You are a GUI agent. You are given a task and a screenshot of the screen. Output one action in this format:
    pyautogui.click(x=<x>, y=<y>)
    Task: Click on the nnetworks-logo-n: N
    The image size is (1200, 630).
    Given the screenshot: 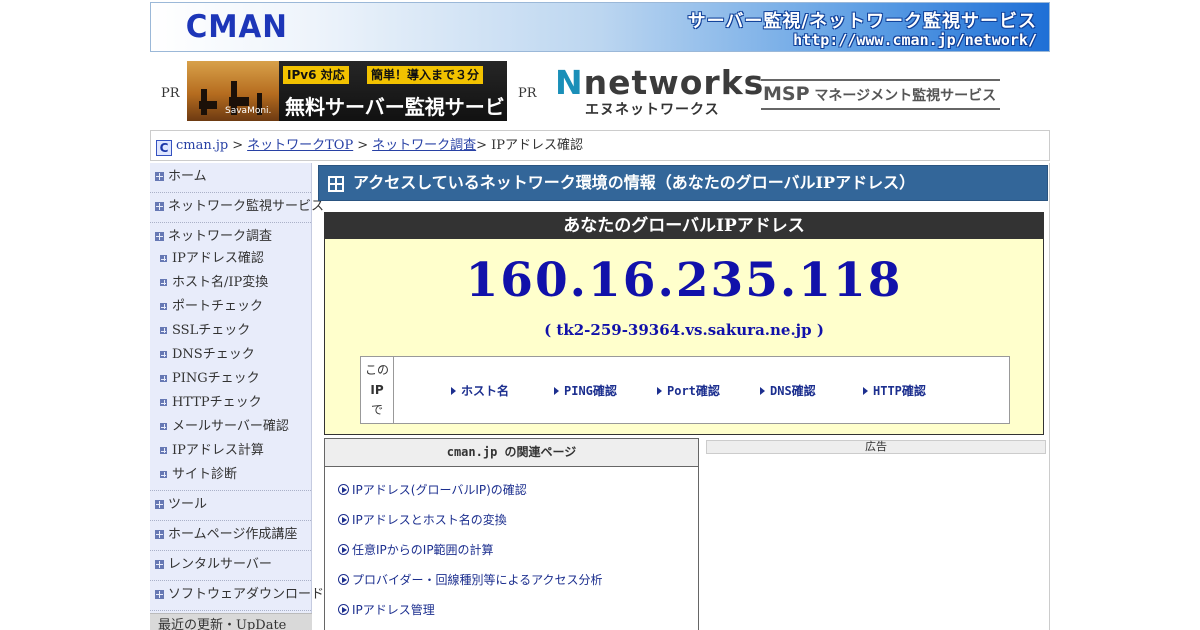 What is the action you would take?
    pyautogui.click(x=569, y=82)
    